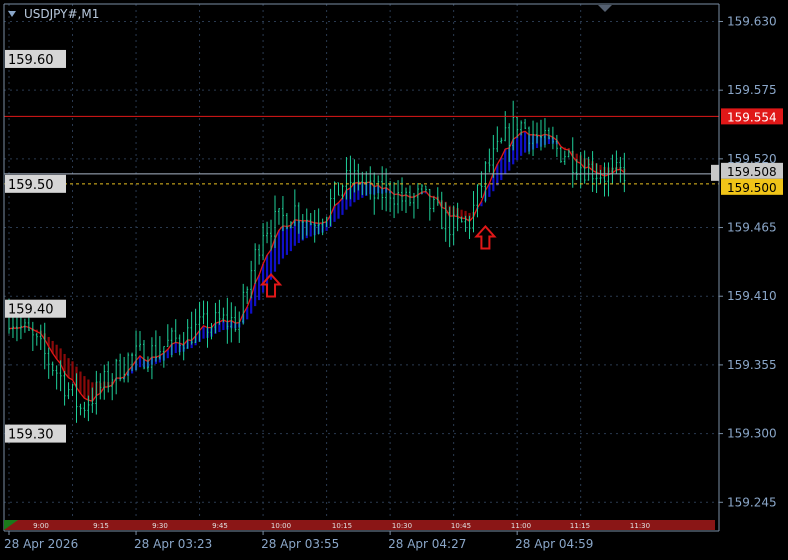 Image resolution: width=788 pixels, height=560 pixels. What do you see at coordinates (61, 14) in the screenshot?
I see `symbol-title: USDJPY#,M1` at bounding box center [61, 14].